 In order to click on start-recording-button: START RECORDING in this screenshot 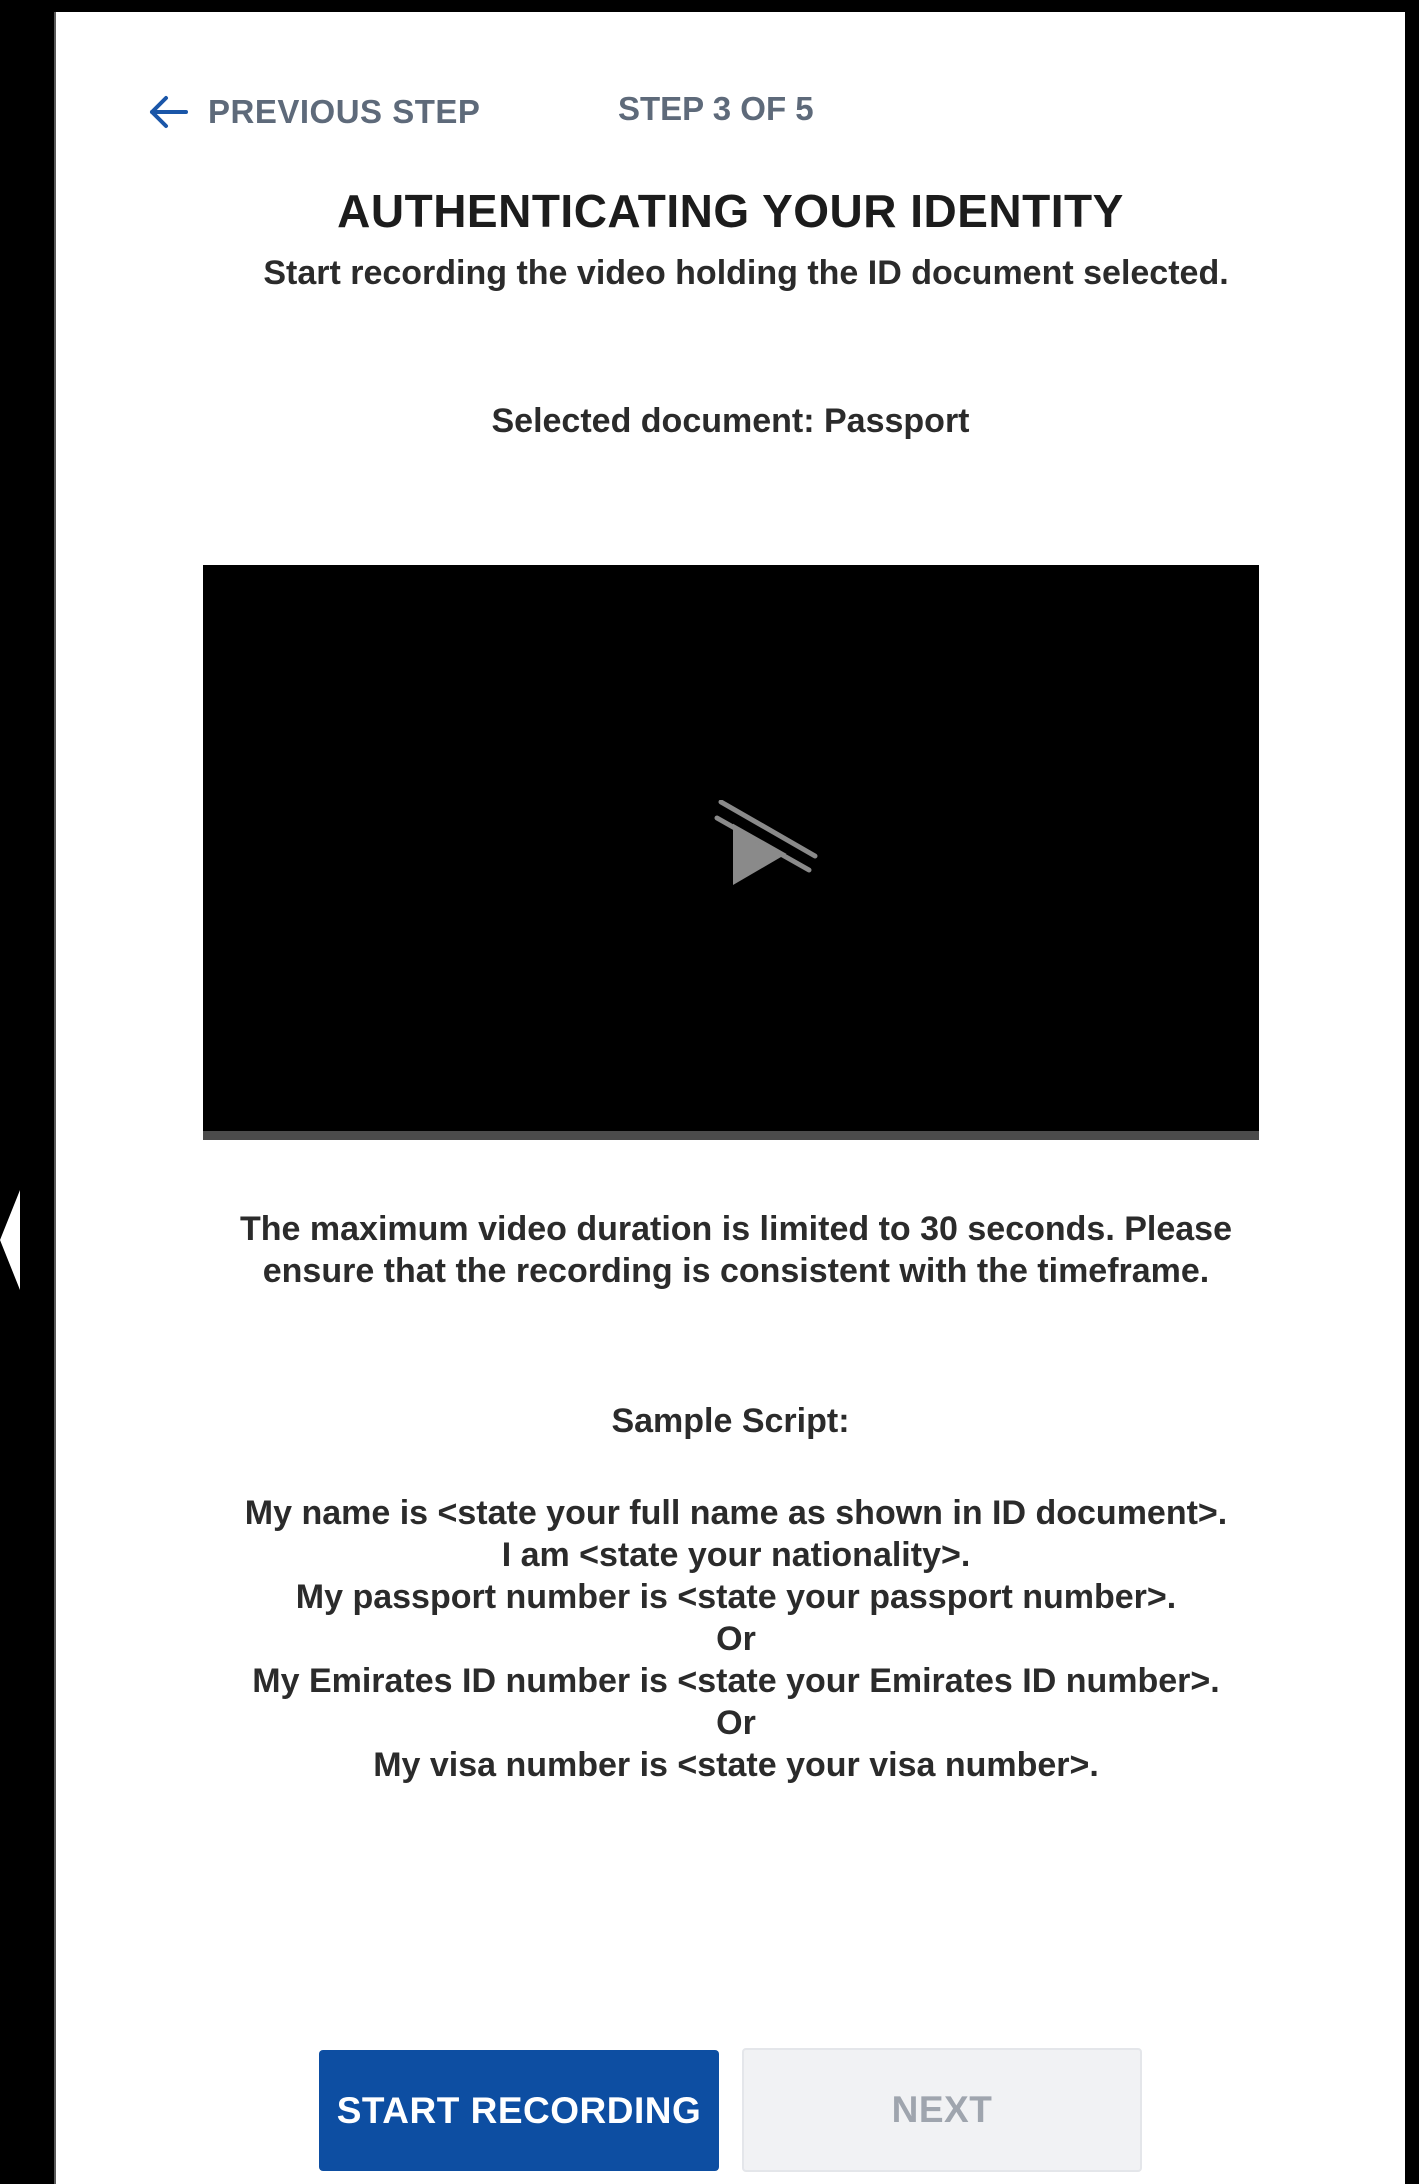, I will do `click(519, 2110)`.